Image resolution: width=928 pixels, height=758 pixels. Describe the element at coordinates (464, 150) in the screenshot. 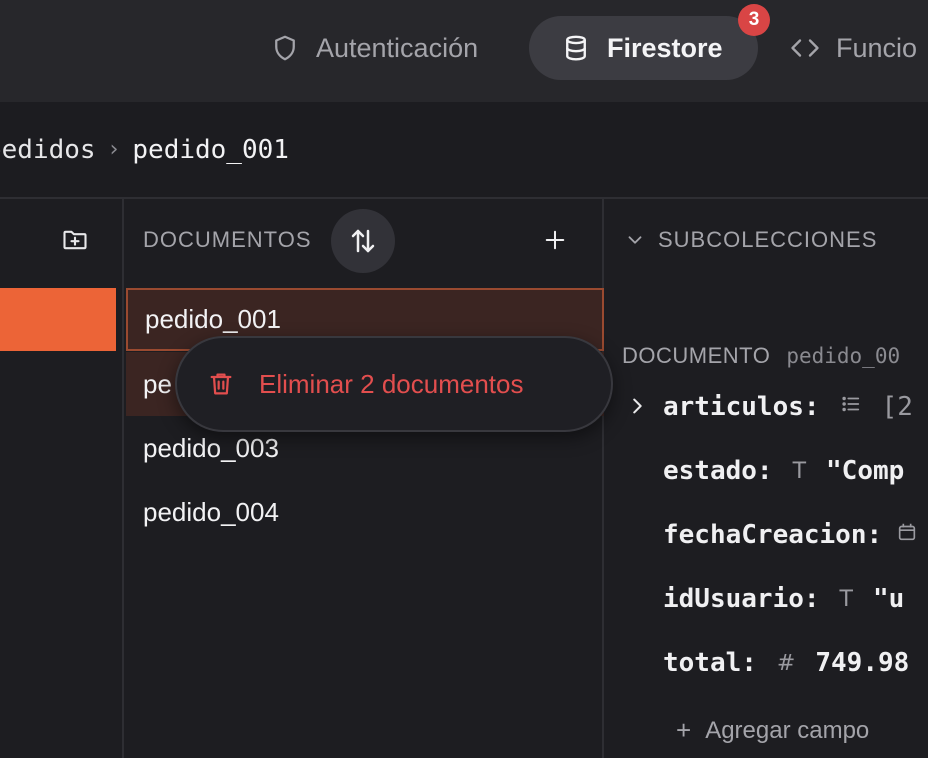

I see `breadcrumb: pedidos › pedido_001` at that location.